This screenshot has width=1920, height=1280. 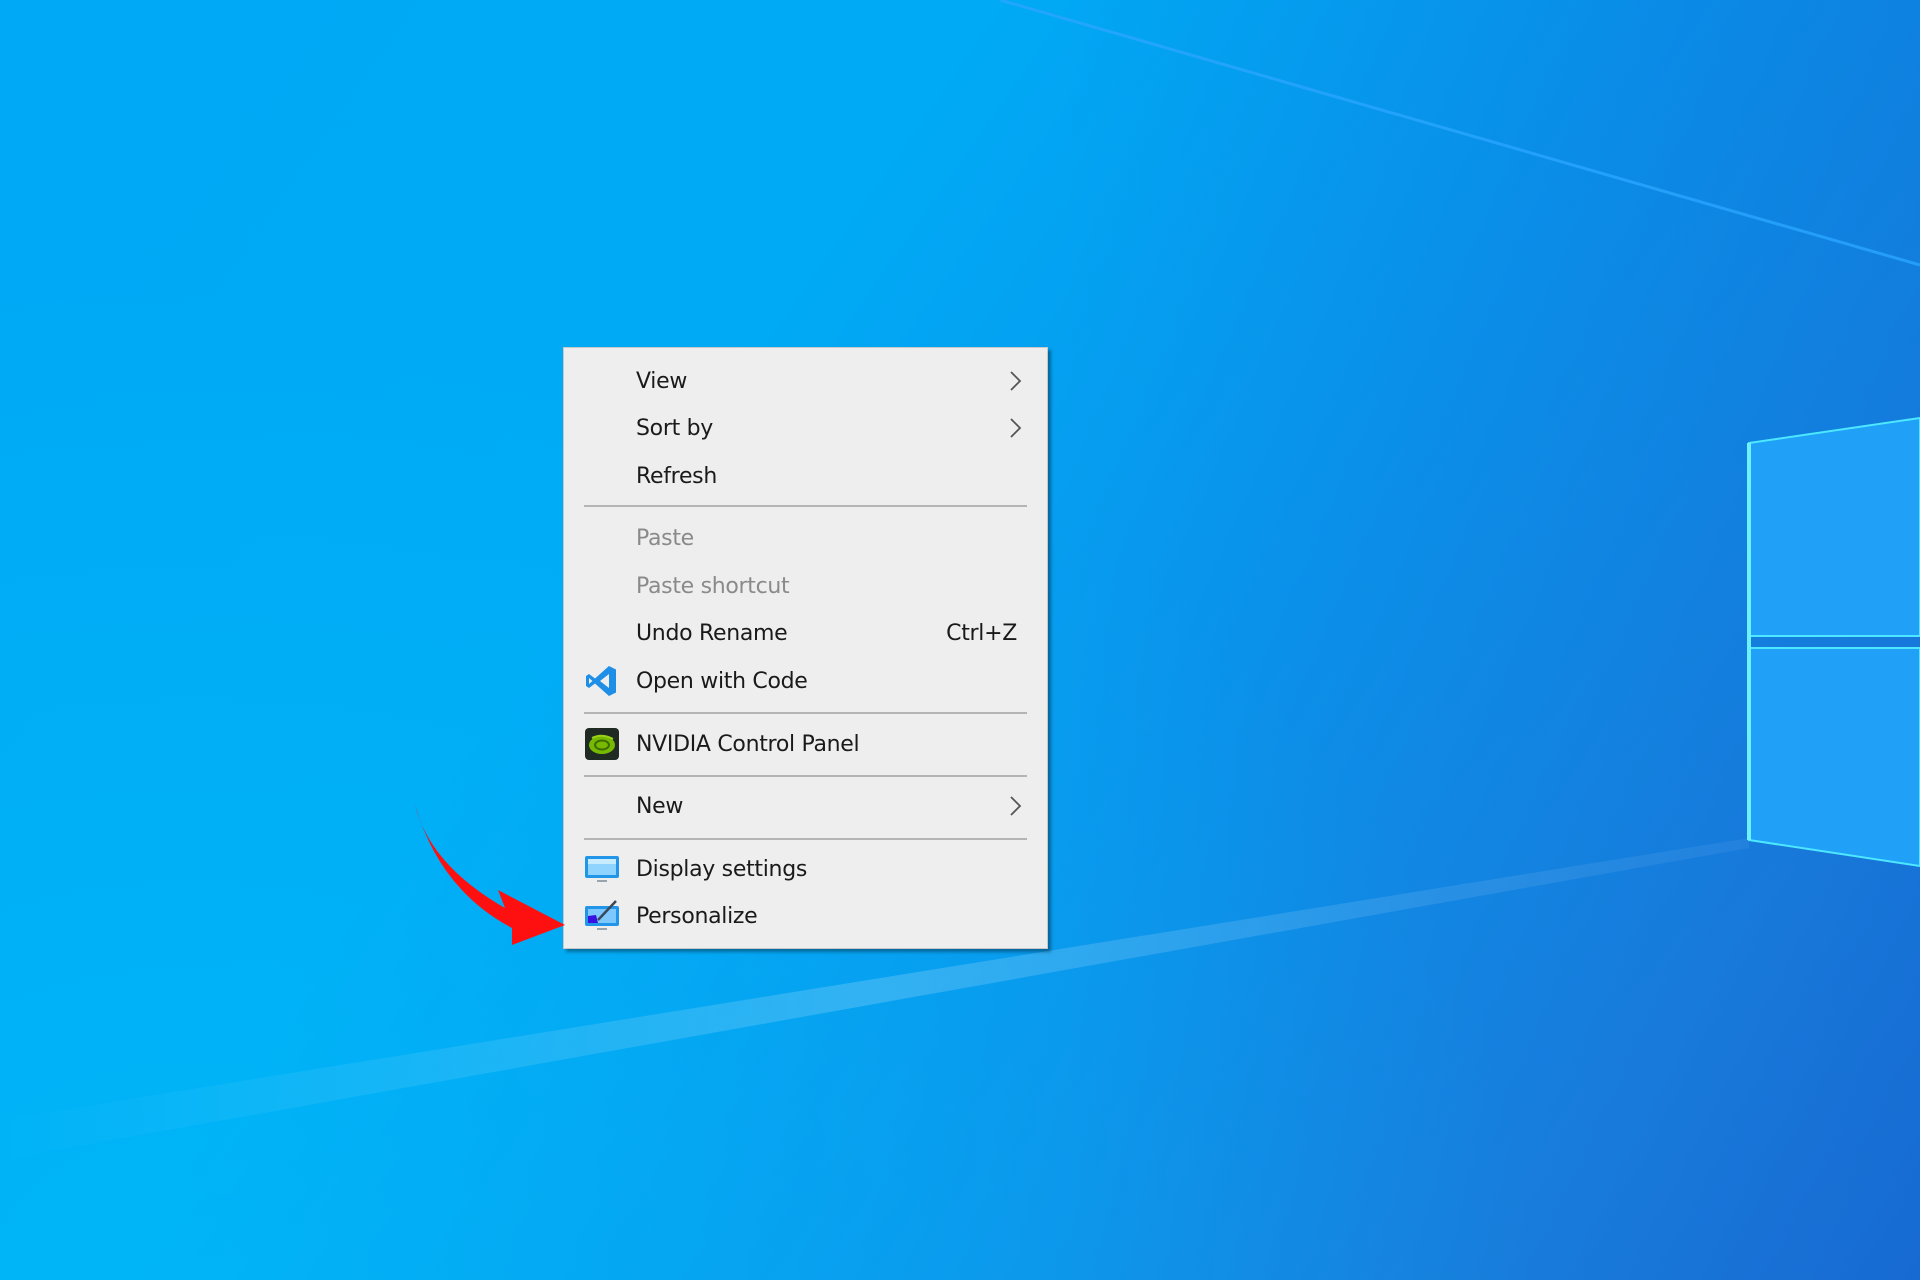 I want to click on windows-logo-bottom-pane, so click(x=1834, y=757).